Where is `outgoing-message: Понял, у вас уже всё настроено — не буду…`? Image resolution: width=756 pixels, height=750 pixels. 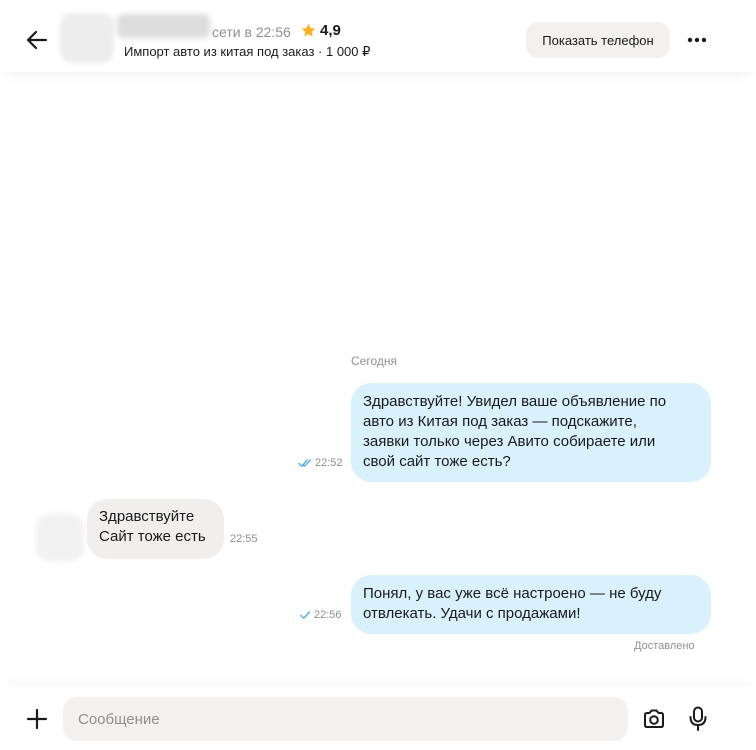 outgoing-message: Понял, у вас уже всё настроено — не буду… is located at coordinates (531, 604).